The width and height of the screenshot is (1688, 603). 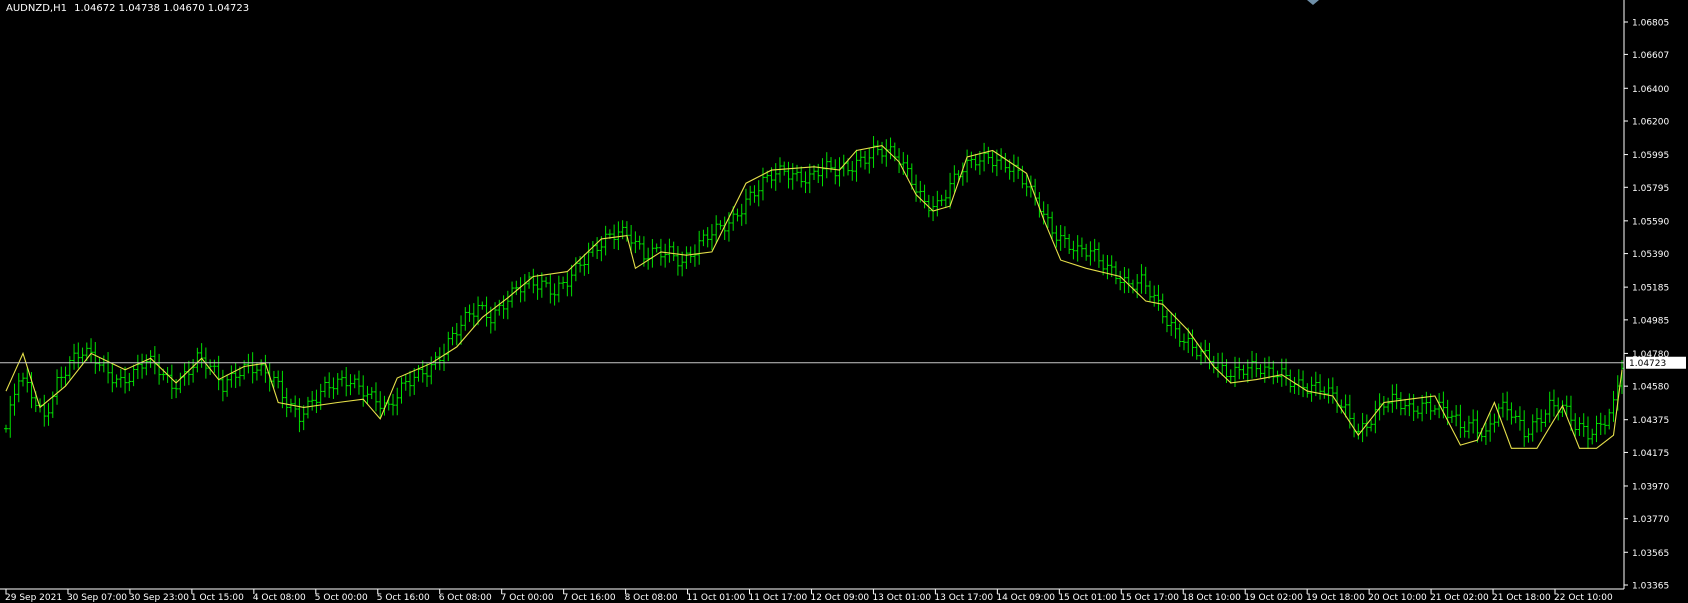 I want to click on x-tick-label: 19 Oct 02:00, so click(x=1273, y=598).